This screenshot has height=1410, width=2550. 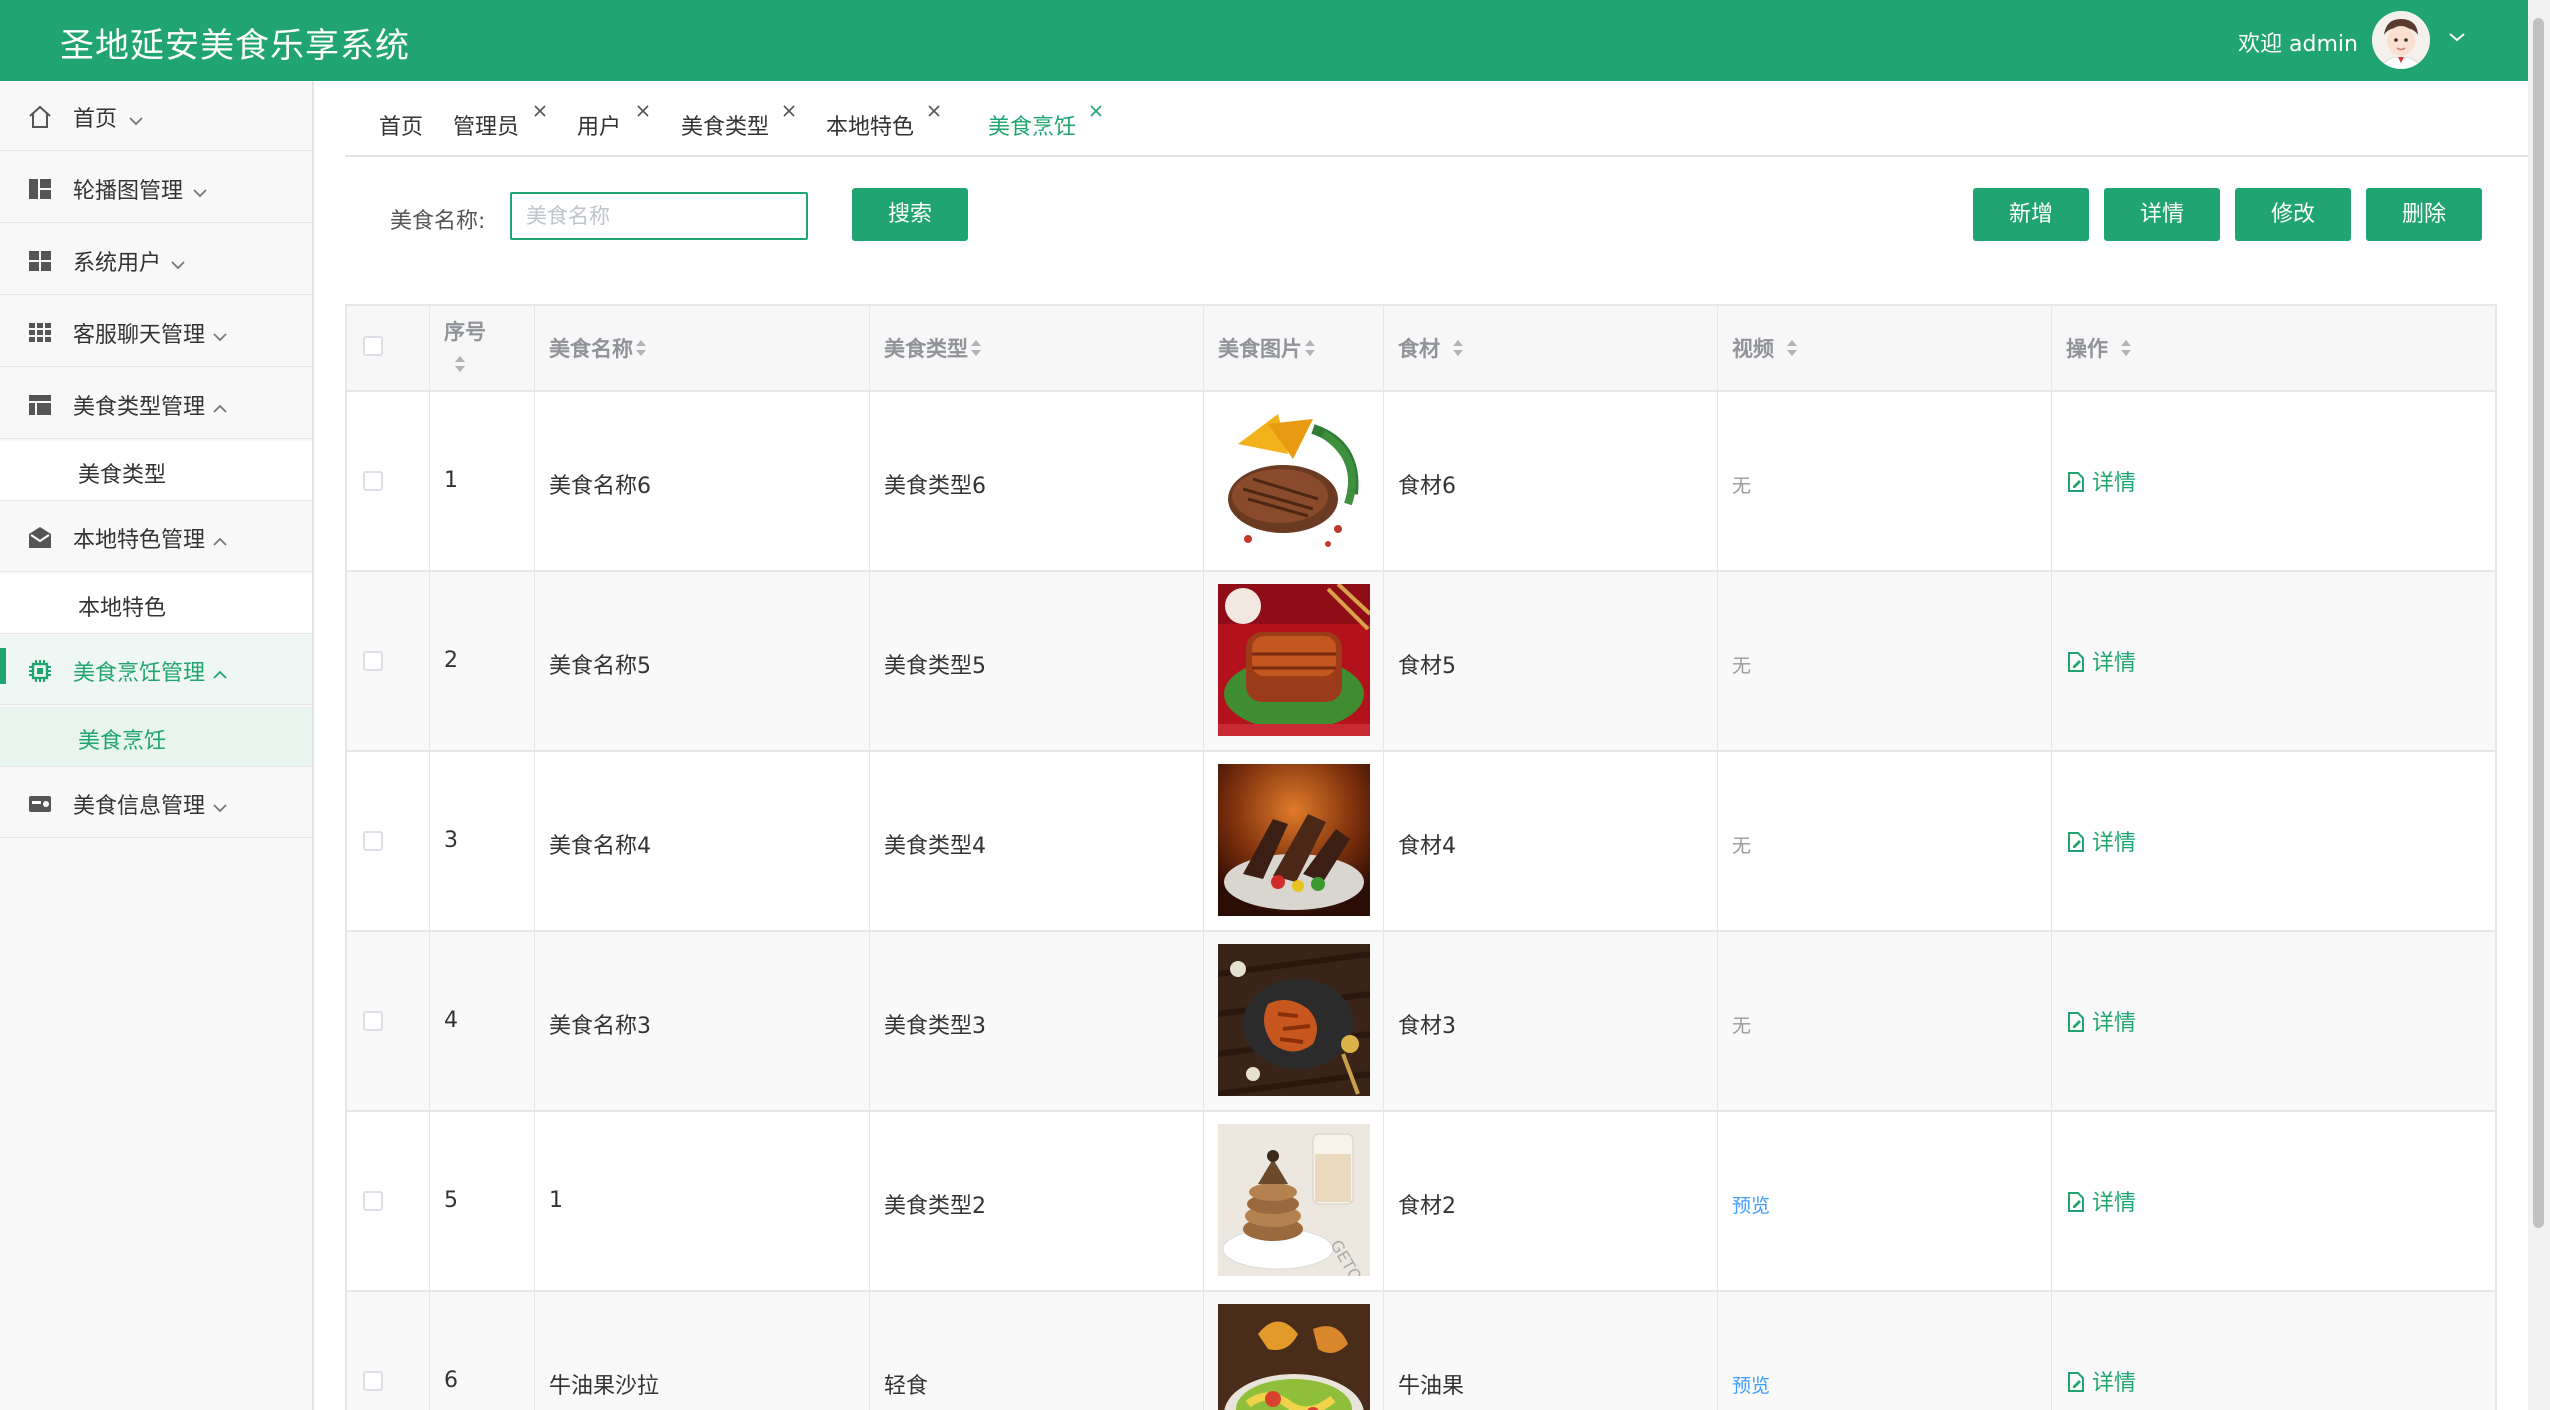 I want to click on add-button: 新增, so click(x=2031, y=214).